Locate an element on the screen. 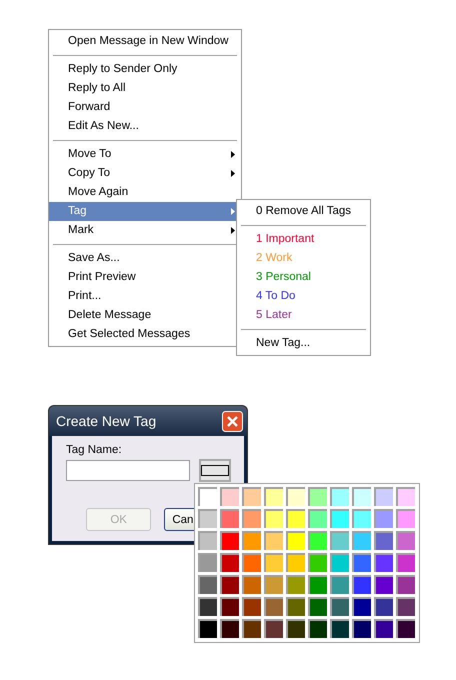 Image resolution: width=456 pixels, height=680 pixels. menu-item: Forward is located at coordinates (145, 107).